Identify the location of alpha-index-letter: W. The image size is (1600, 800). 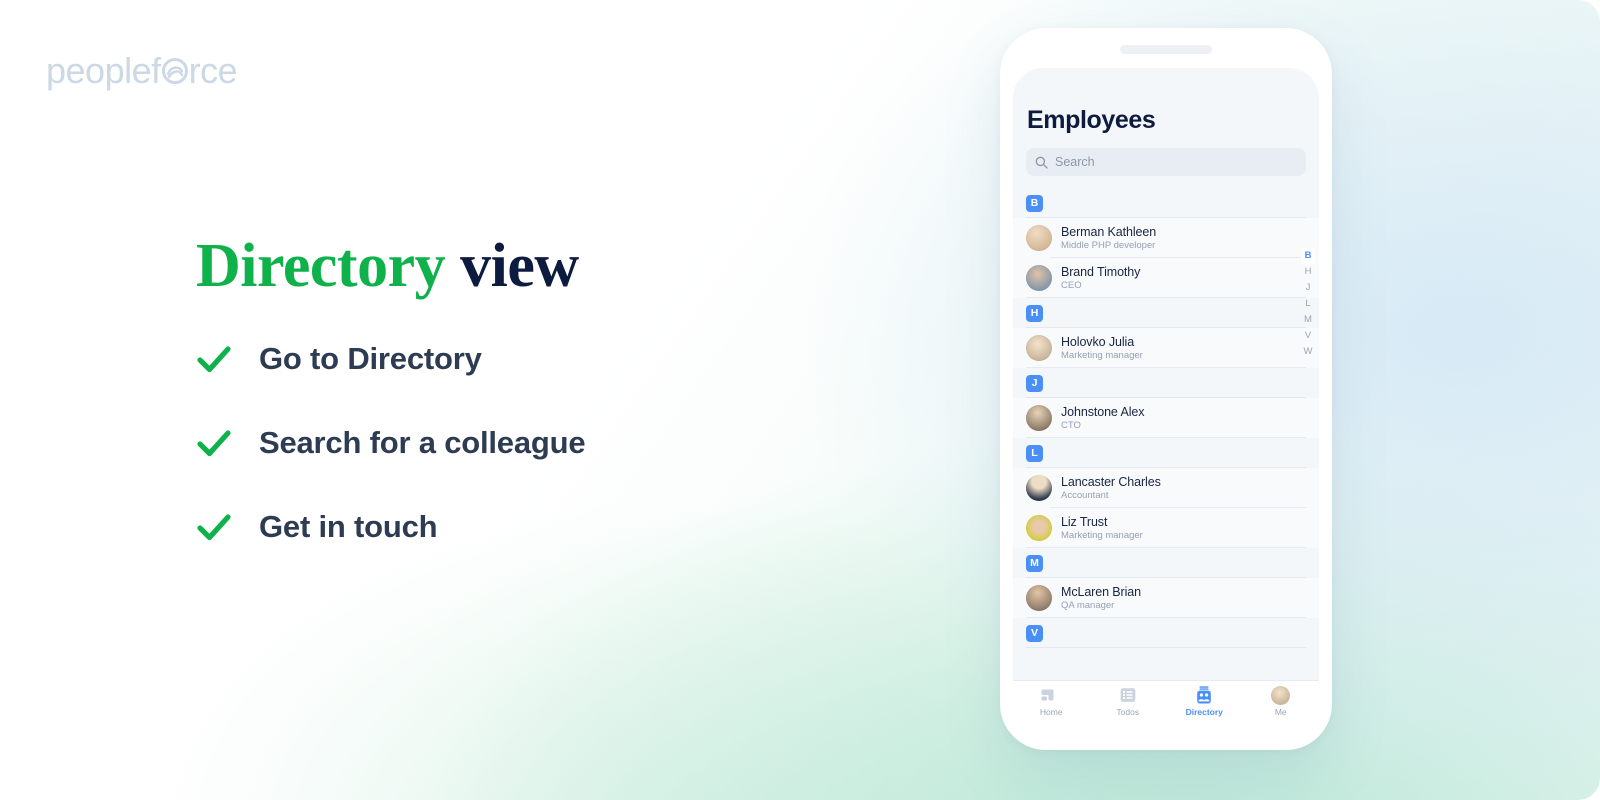
(1308, 352).